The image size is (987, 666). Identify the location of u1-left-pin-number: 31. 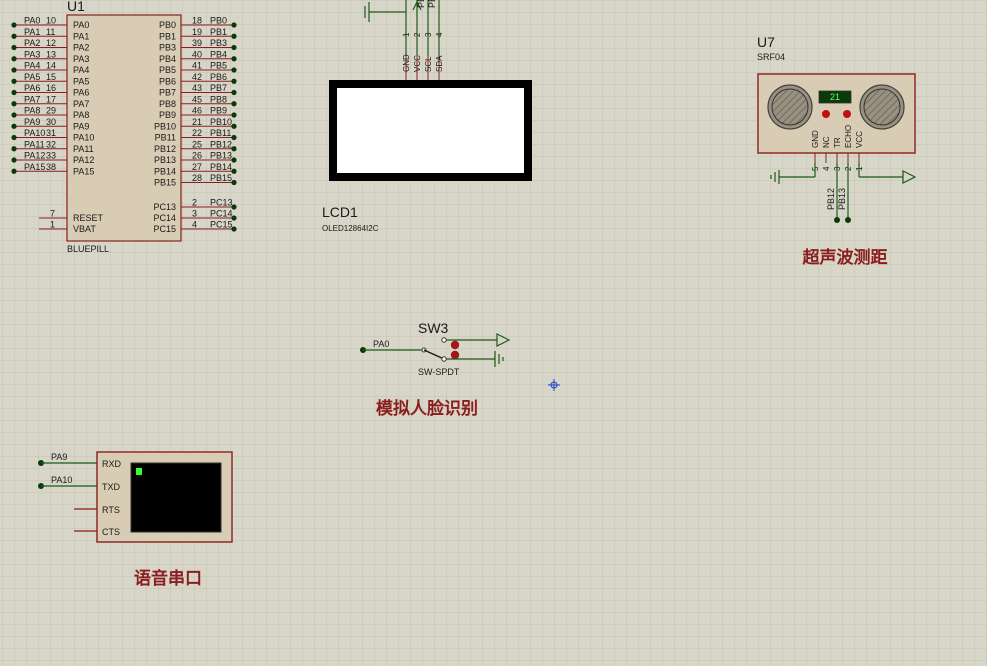
(51, 133).